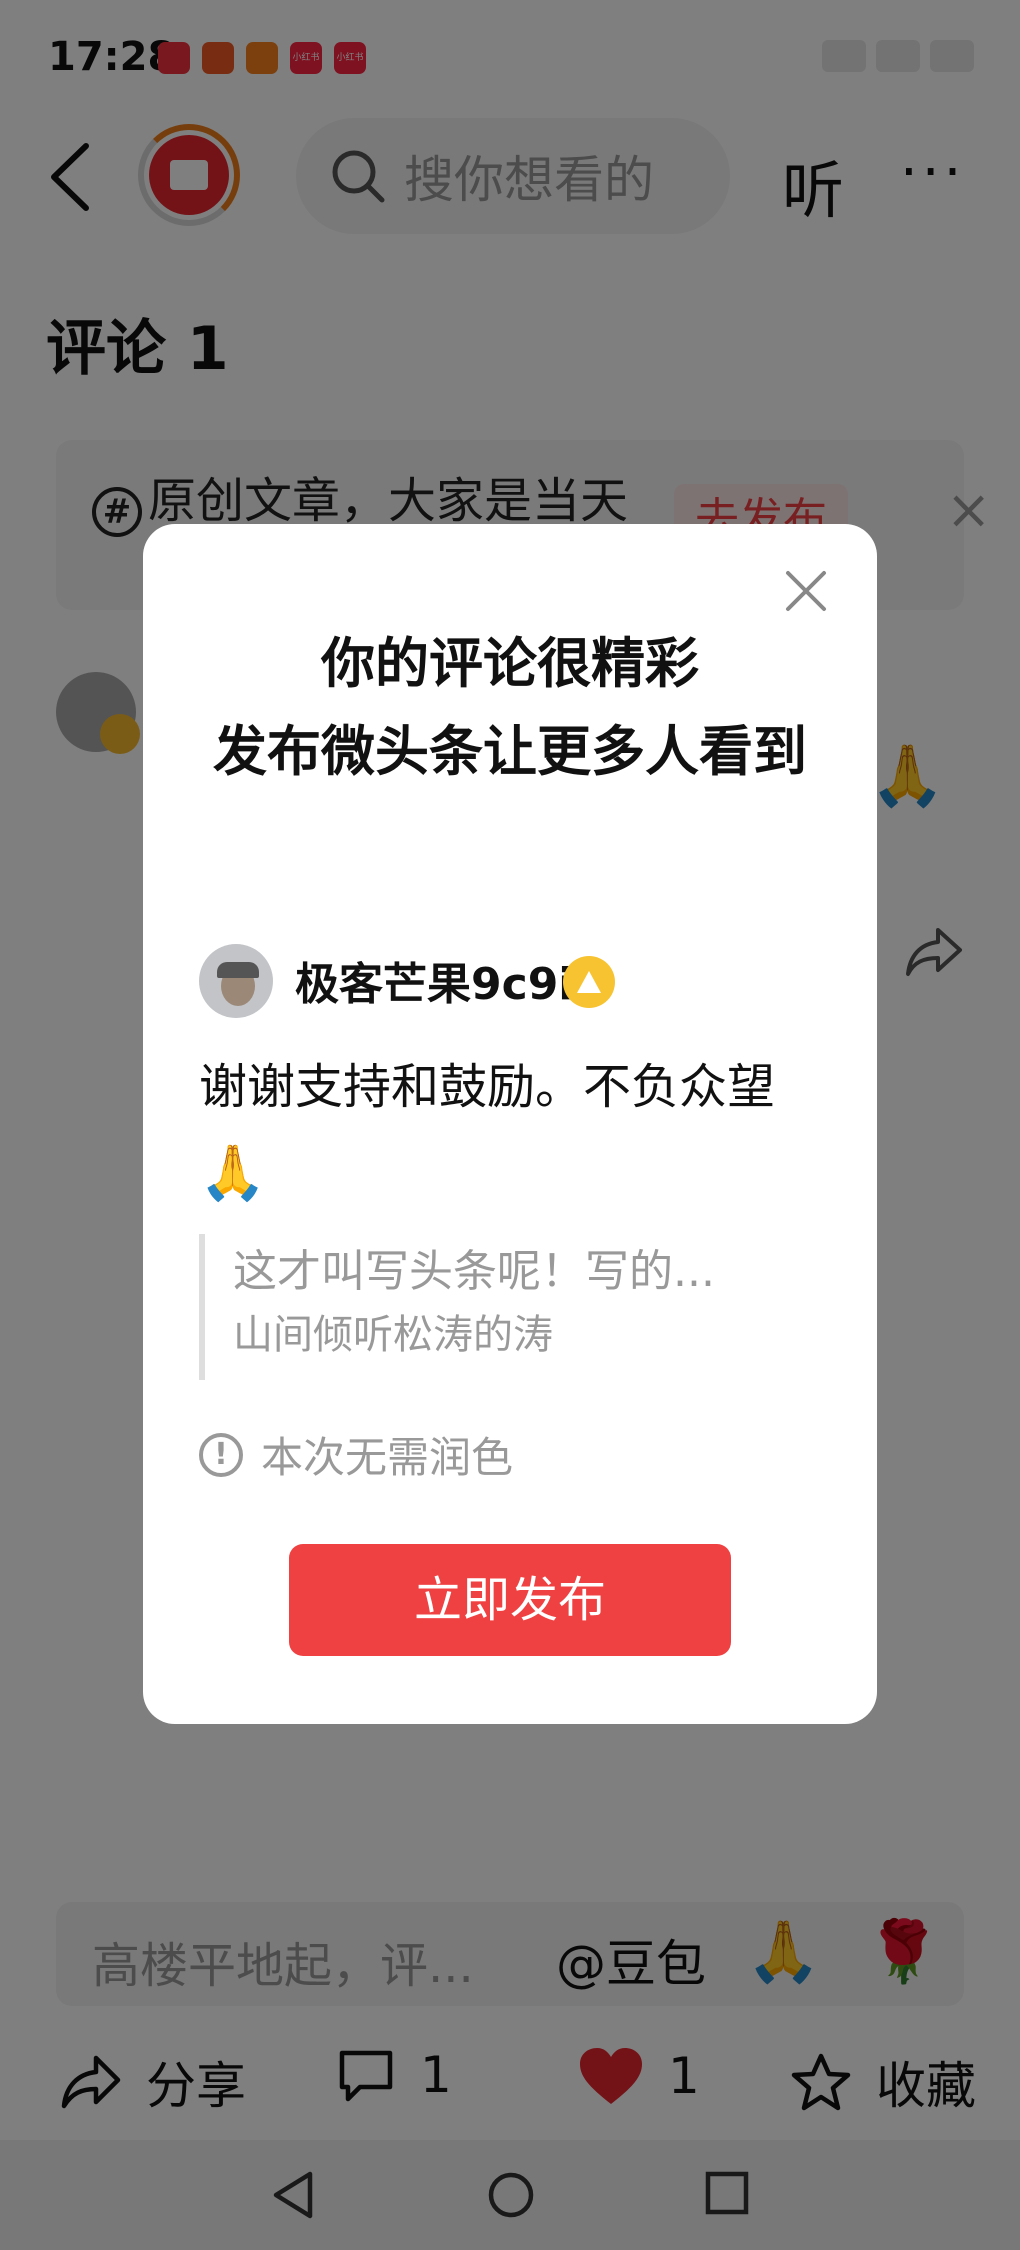 The image size is (1020, 2250). What do you see at coordinates (510, 751) in the screenshot?
I see `dialog-title-line2: 发布微头条让更多人看到` at bounding box center [510, 751].